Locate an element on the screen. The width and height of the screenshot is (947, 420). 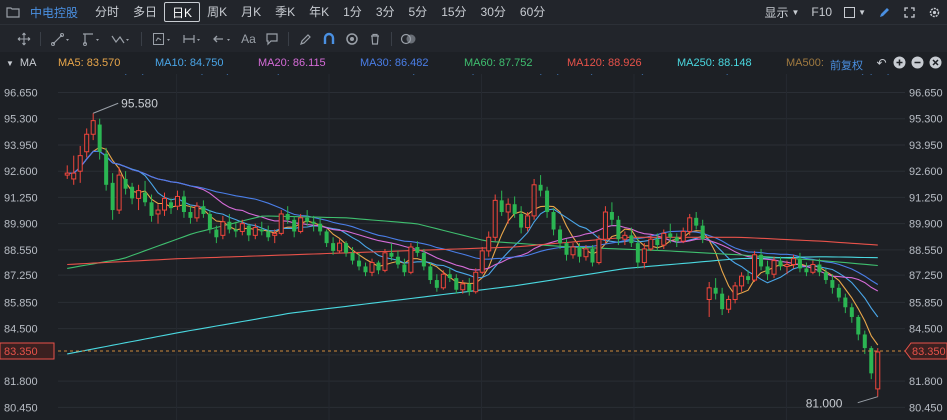
y-tick-label-right: 93.950 is located at coordinates (926, 146).